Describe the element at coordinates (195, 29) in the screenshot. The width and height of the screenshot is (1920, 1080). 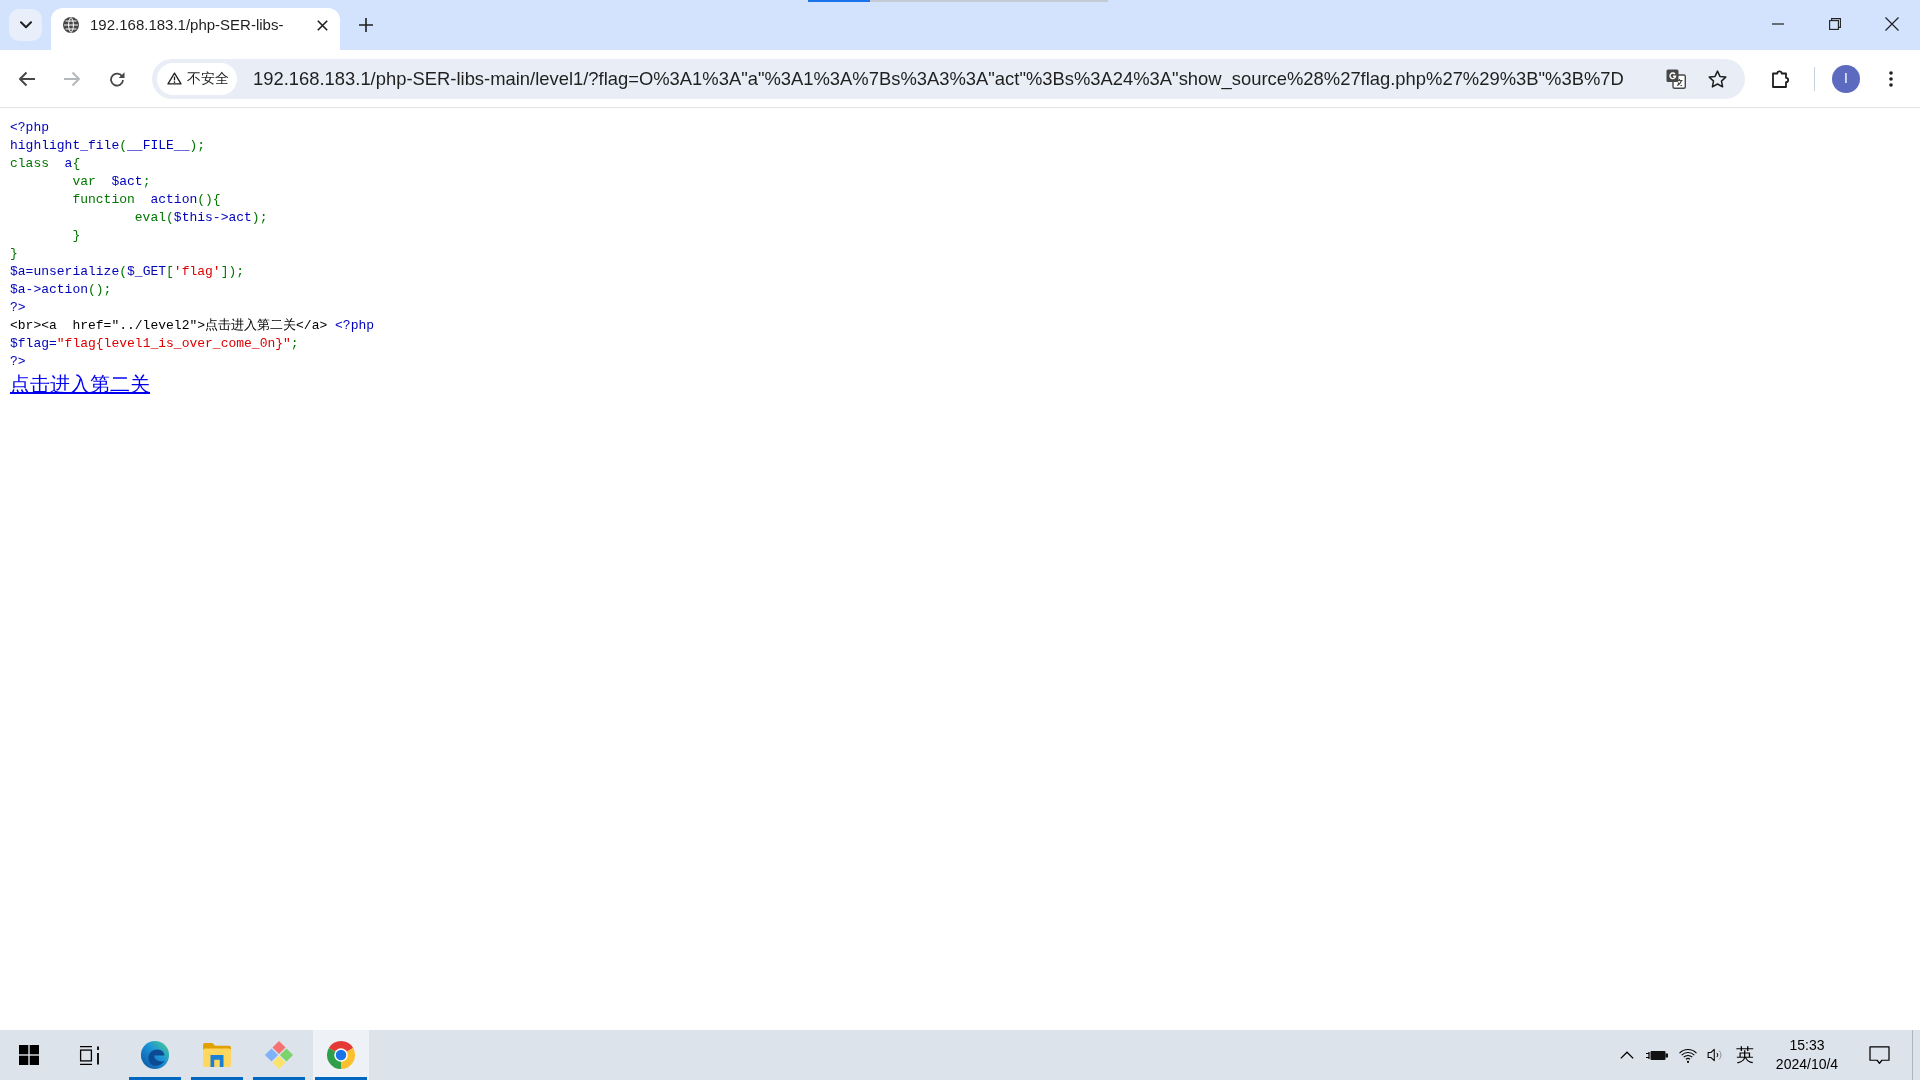
I see `browser-tab: 192.168.183.1/php-SER-libs-` at that location.